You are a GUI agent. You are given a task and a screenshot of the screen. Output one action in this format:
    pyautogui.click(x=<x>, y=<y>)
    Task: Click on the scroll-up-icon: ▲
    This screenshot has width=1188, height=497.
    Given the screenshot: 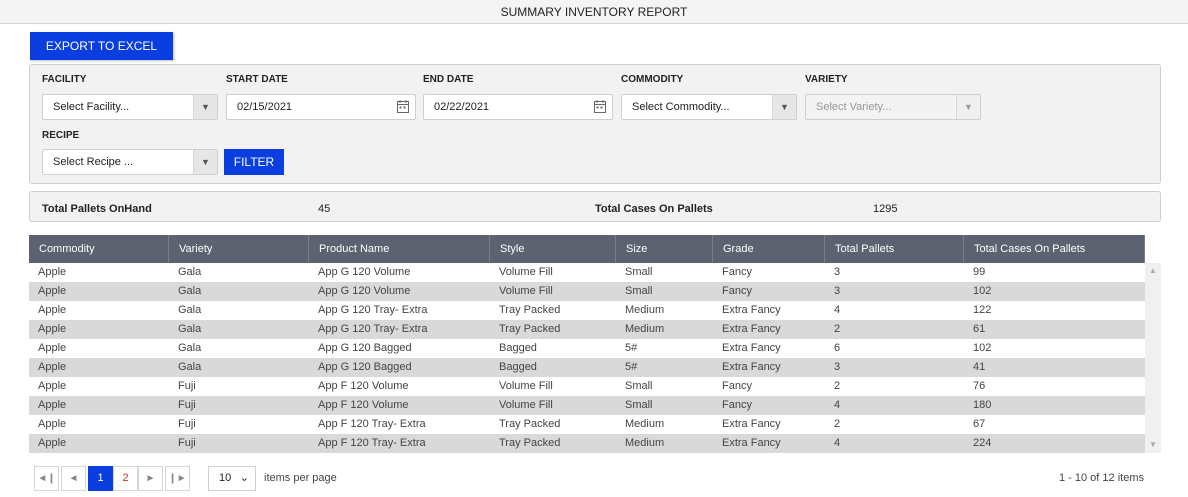 What is the action you would take?
    pyautogui.click(x=1153, y=271)
    